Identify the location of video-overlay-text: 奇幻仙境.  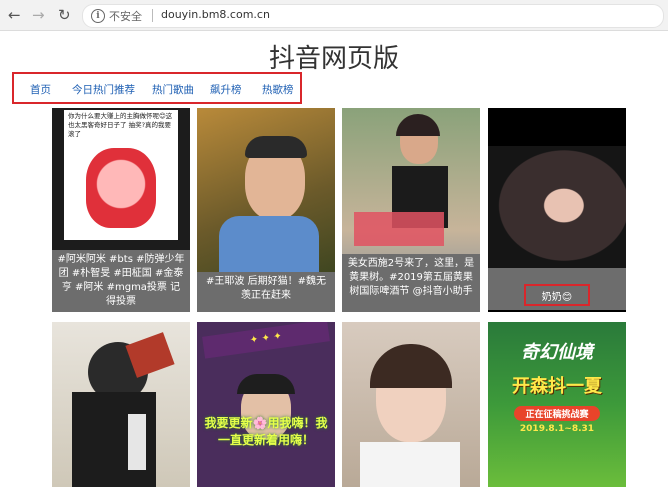
(557, 352).